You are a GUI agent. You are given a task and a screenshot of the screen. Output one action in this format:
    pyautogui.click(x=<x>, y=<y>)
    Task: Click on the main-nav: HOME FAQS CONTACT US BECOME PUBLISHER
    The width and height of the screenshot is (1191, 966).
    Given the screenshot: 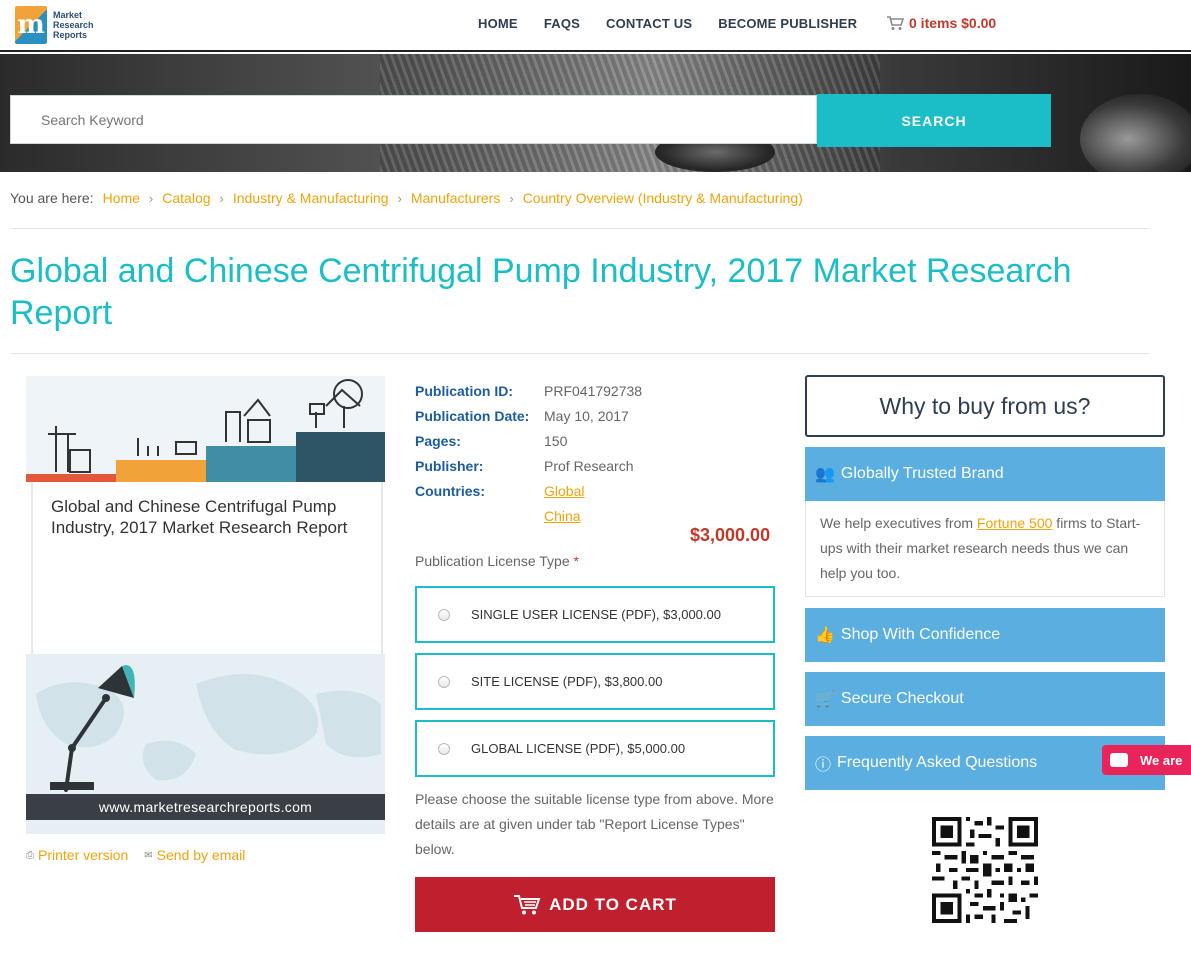 What is the action you would take?
    pyautogui.click(x=680, y=23)
    